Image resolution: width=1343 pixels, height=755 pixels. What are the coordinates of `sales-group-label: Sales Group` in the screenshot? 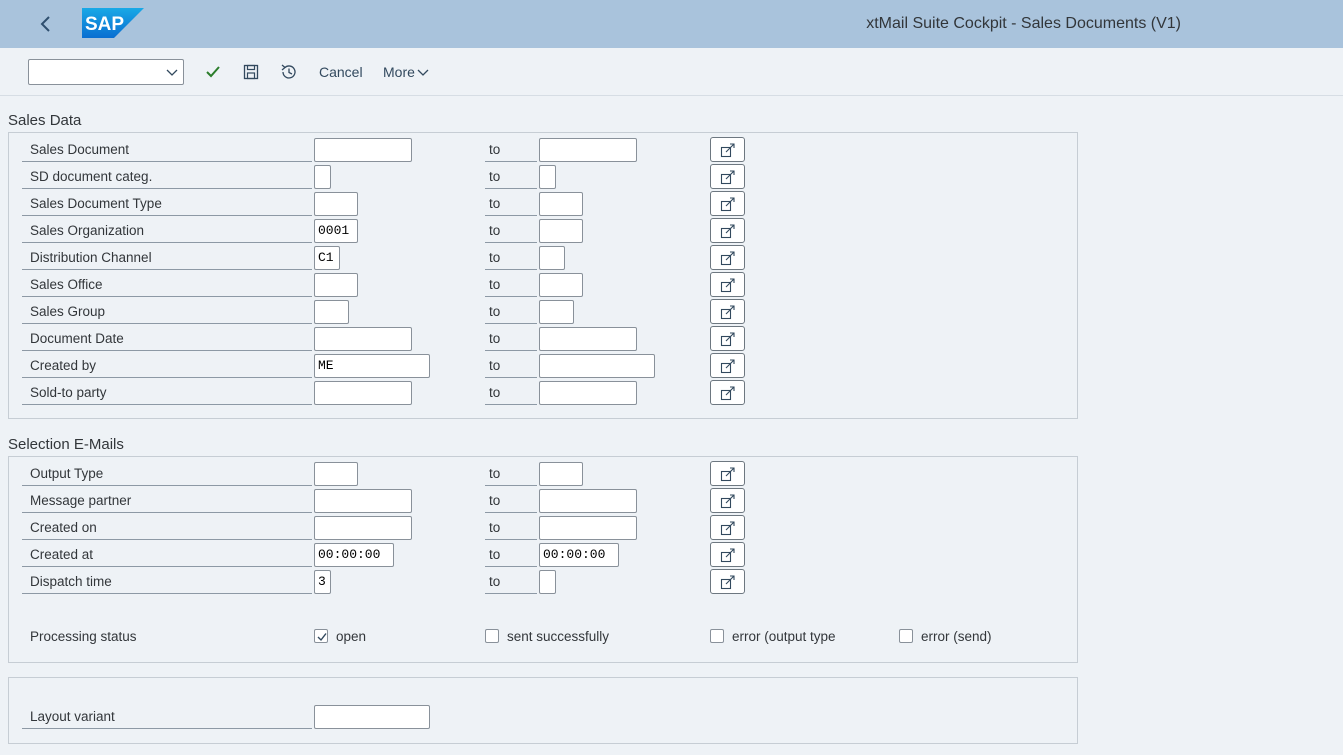 It's located at (167, 311).